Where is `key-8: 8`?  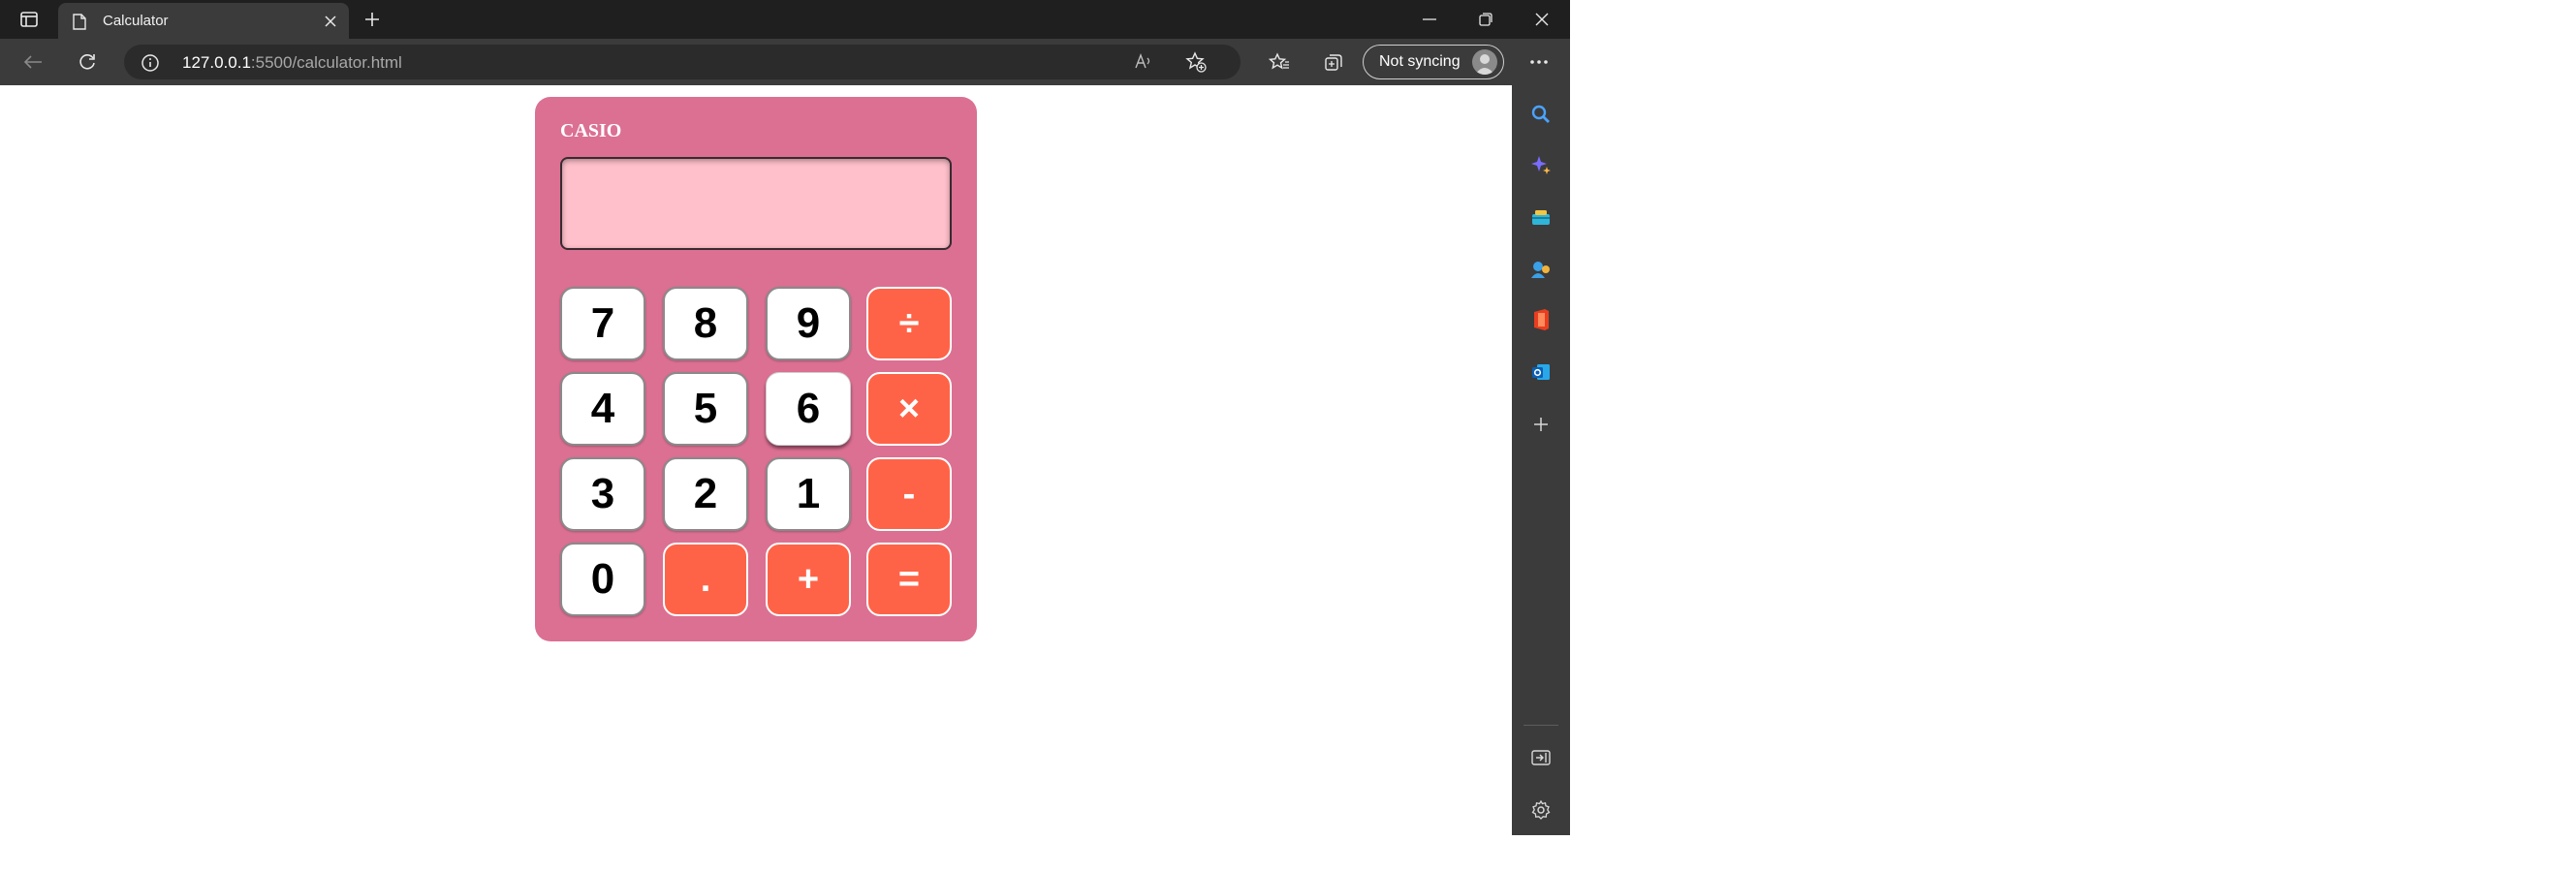
key-8: 8 is located at coordinates (705, 323).